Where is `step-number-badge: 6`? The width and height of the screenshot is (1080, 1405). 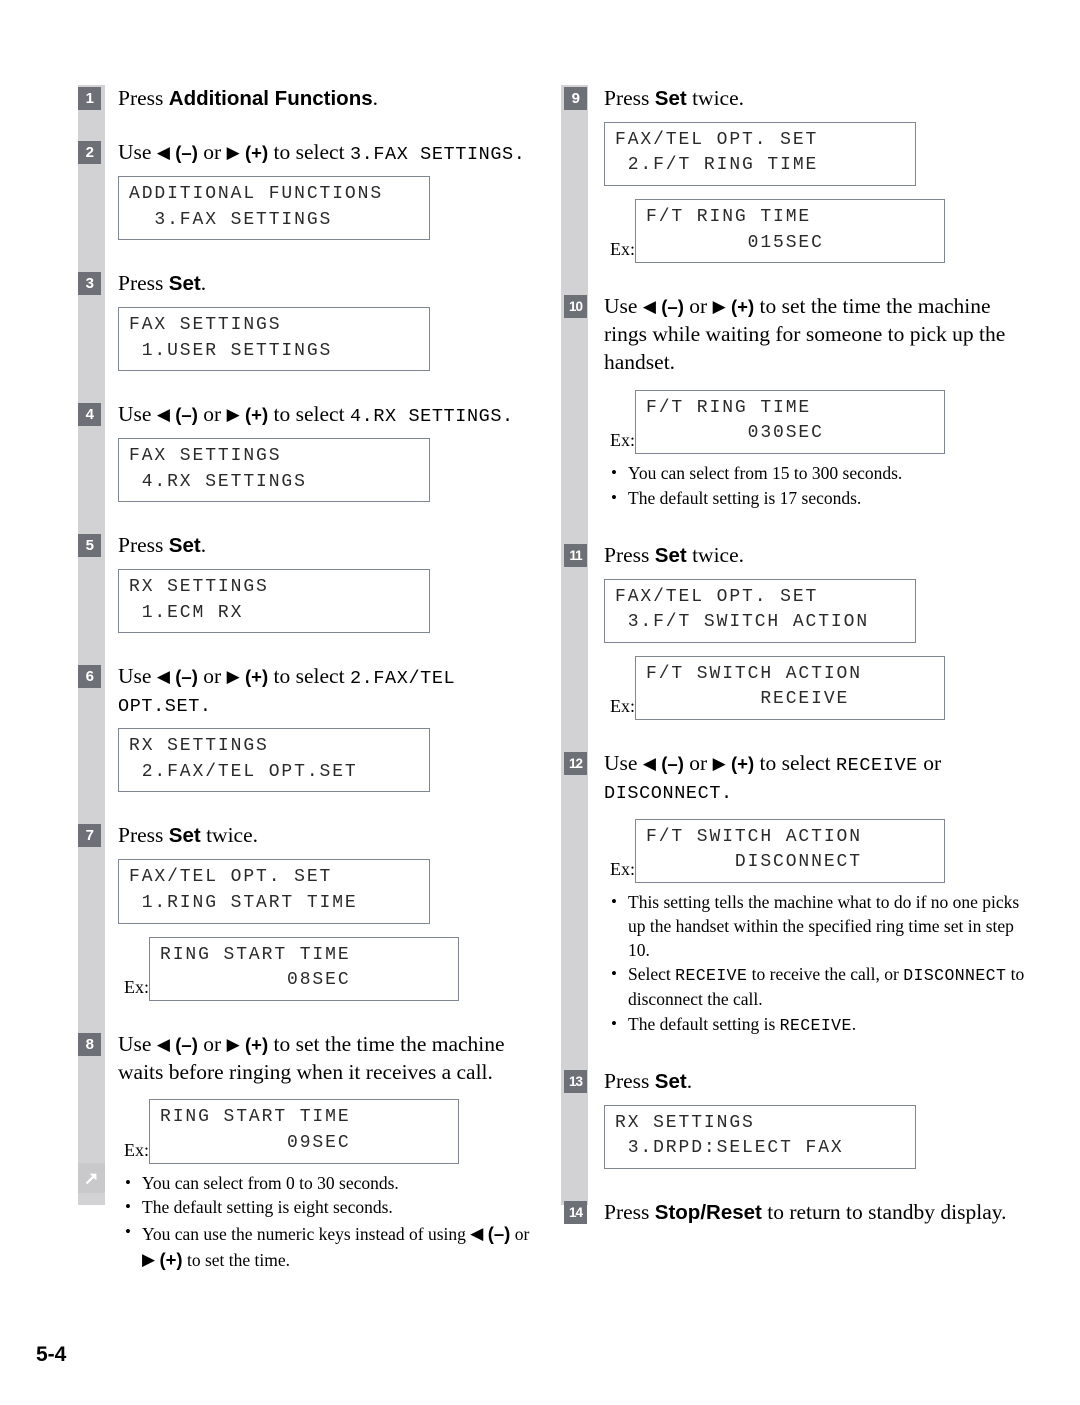
step-number-badge: 6 is located at coordinates (89, 677).